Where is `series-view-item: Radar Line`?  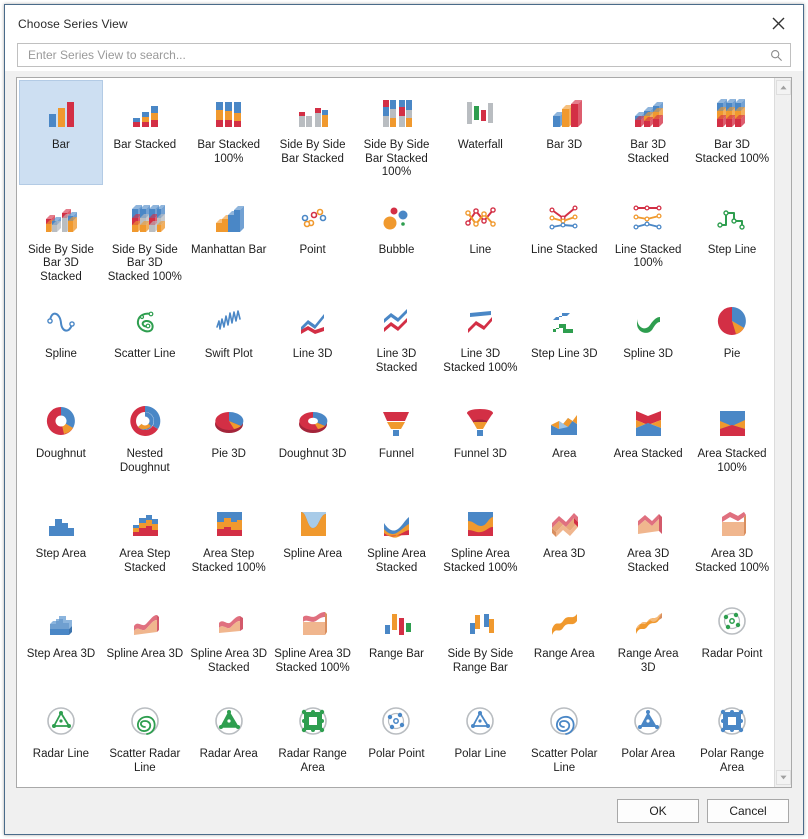 series-view-item: Radar Line is located at coordinates (61, 738).